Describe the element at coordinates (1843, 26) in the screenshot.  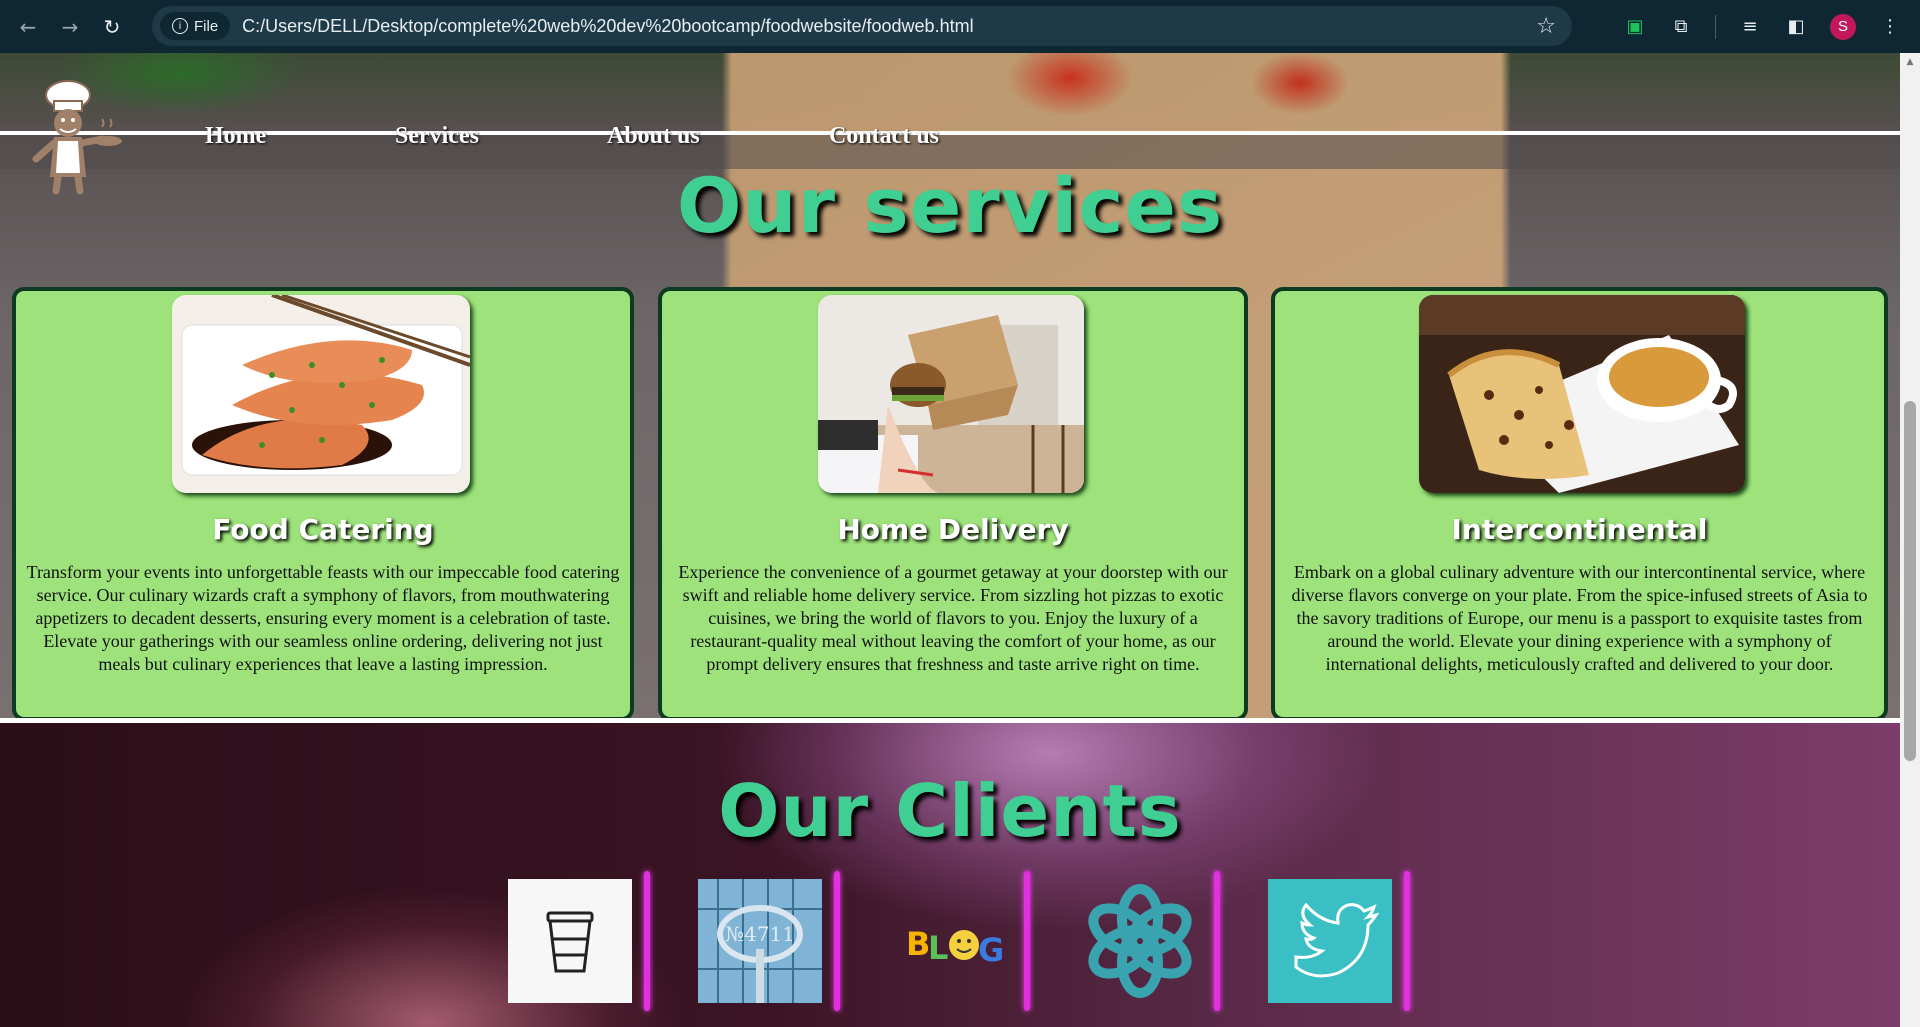
I see `avatar: S` at that location.